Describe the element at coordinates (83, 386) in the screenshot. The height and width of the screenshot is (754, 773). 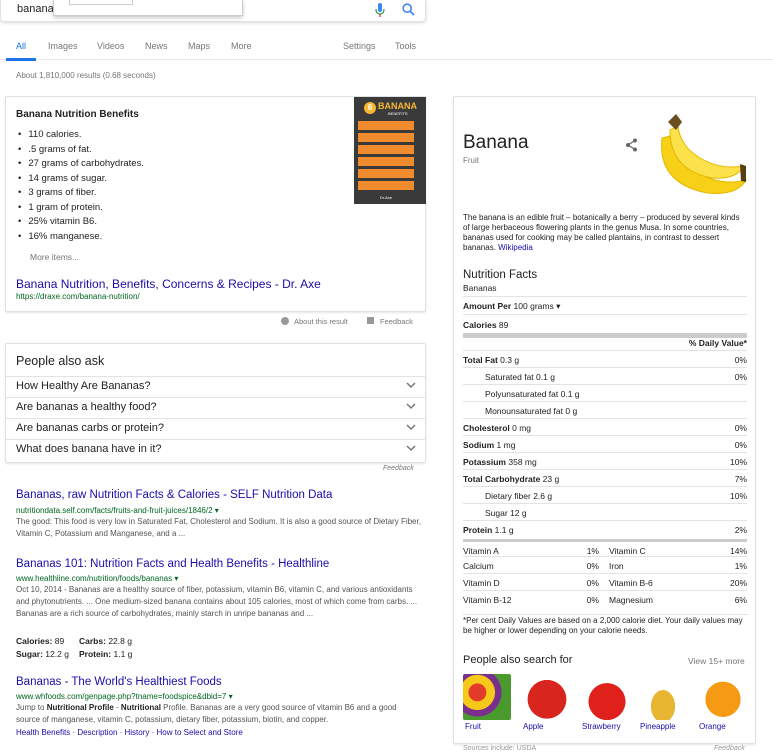
I see `paa-question-text: How Healthy Are Bananas?` at that location.